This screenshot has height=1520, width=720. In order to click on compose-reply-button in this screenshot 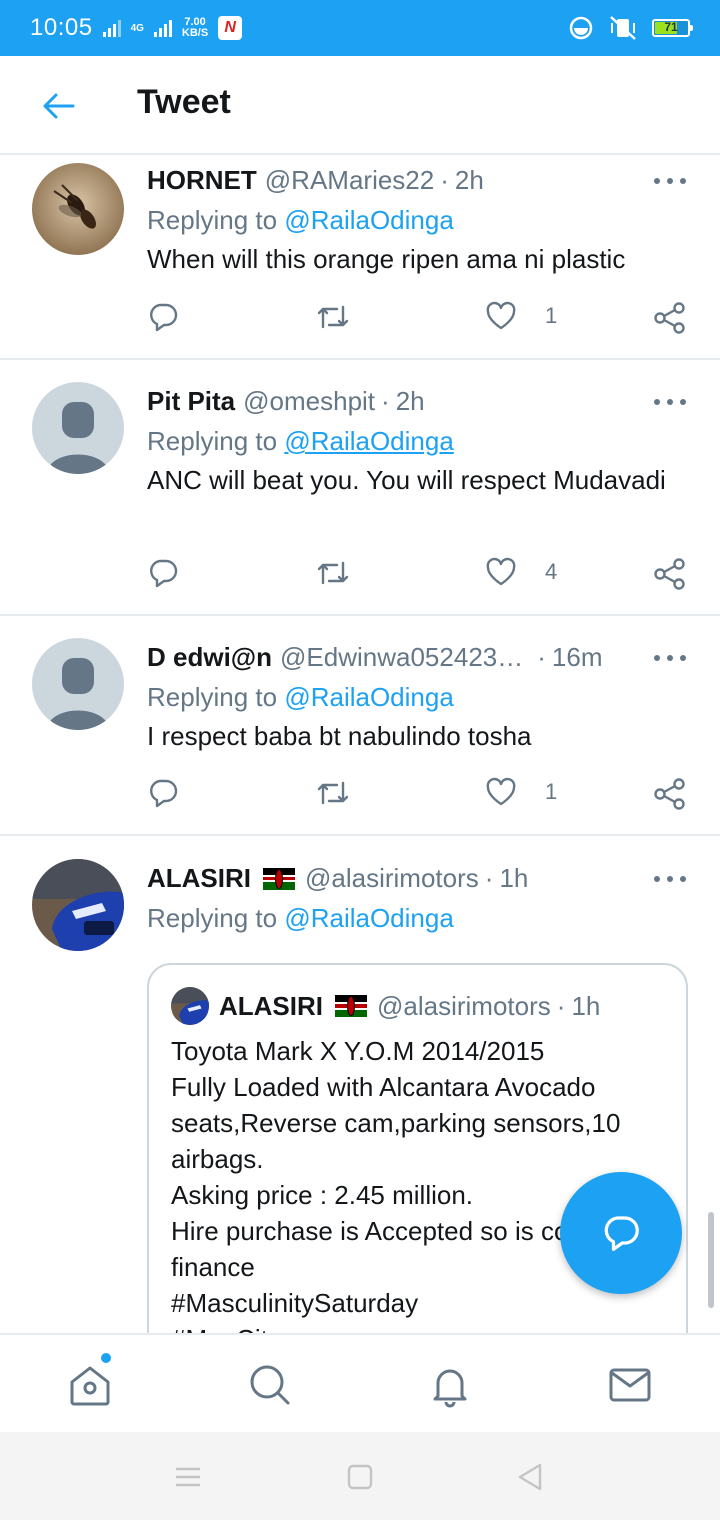, I will do `click(621, 1233)`.